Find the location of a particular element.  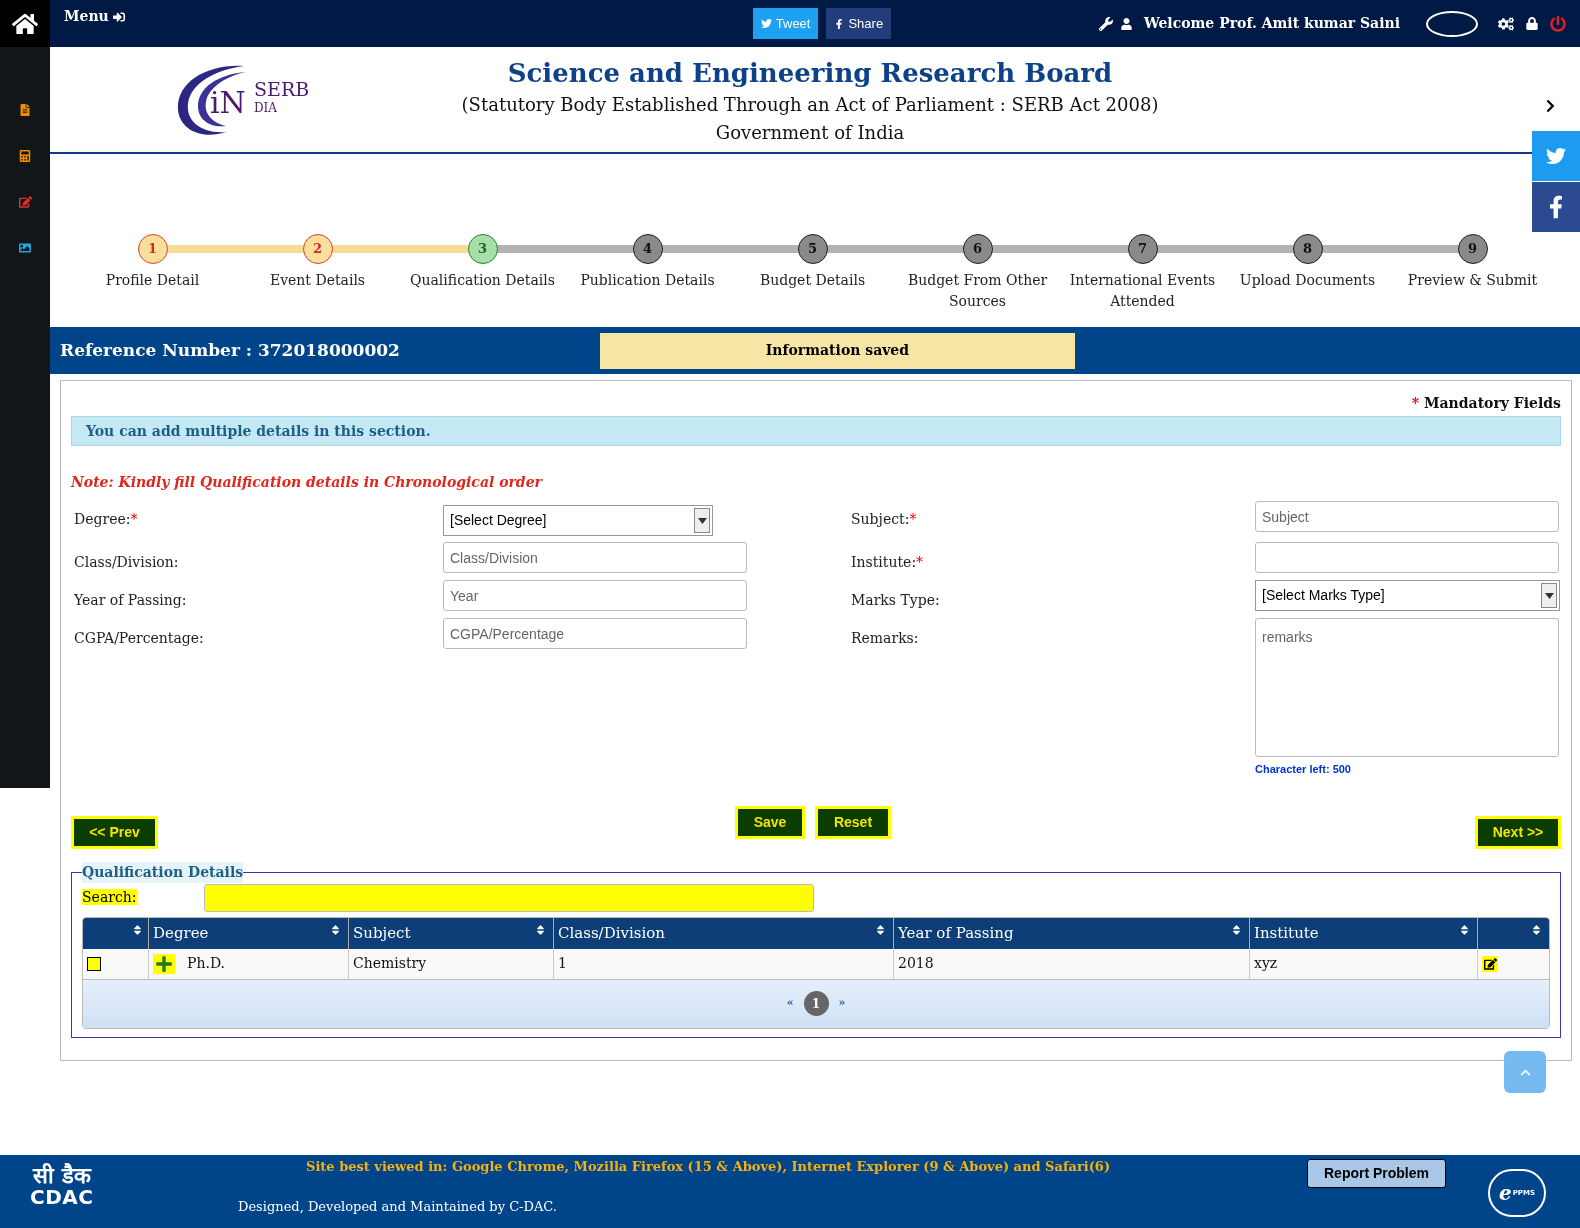

column-header: Subject is located at coordinates (451, 933).